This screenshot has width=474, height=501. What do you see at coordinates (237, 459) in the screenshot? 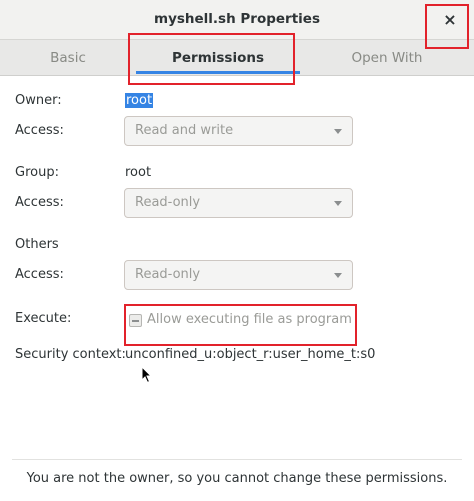
I see `footer-divider` at bounding box center [237, 459].